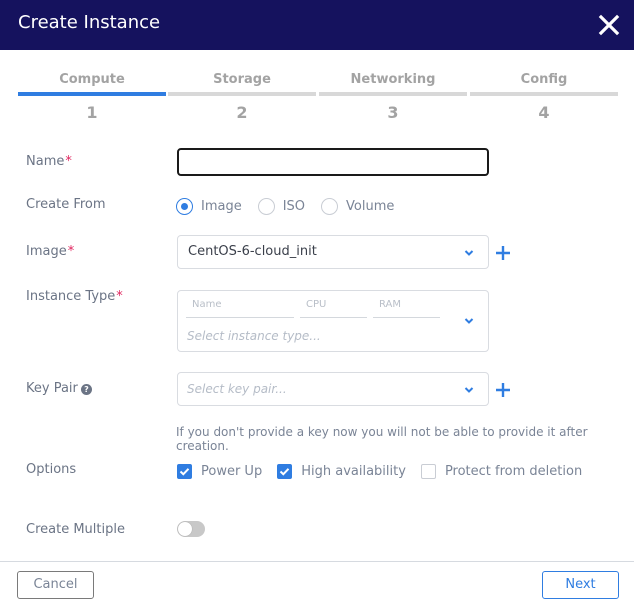  I want to click on step-networking: Networking 3, so click(393, 96).